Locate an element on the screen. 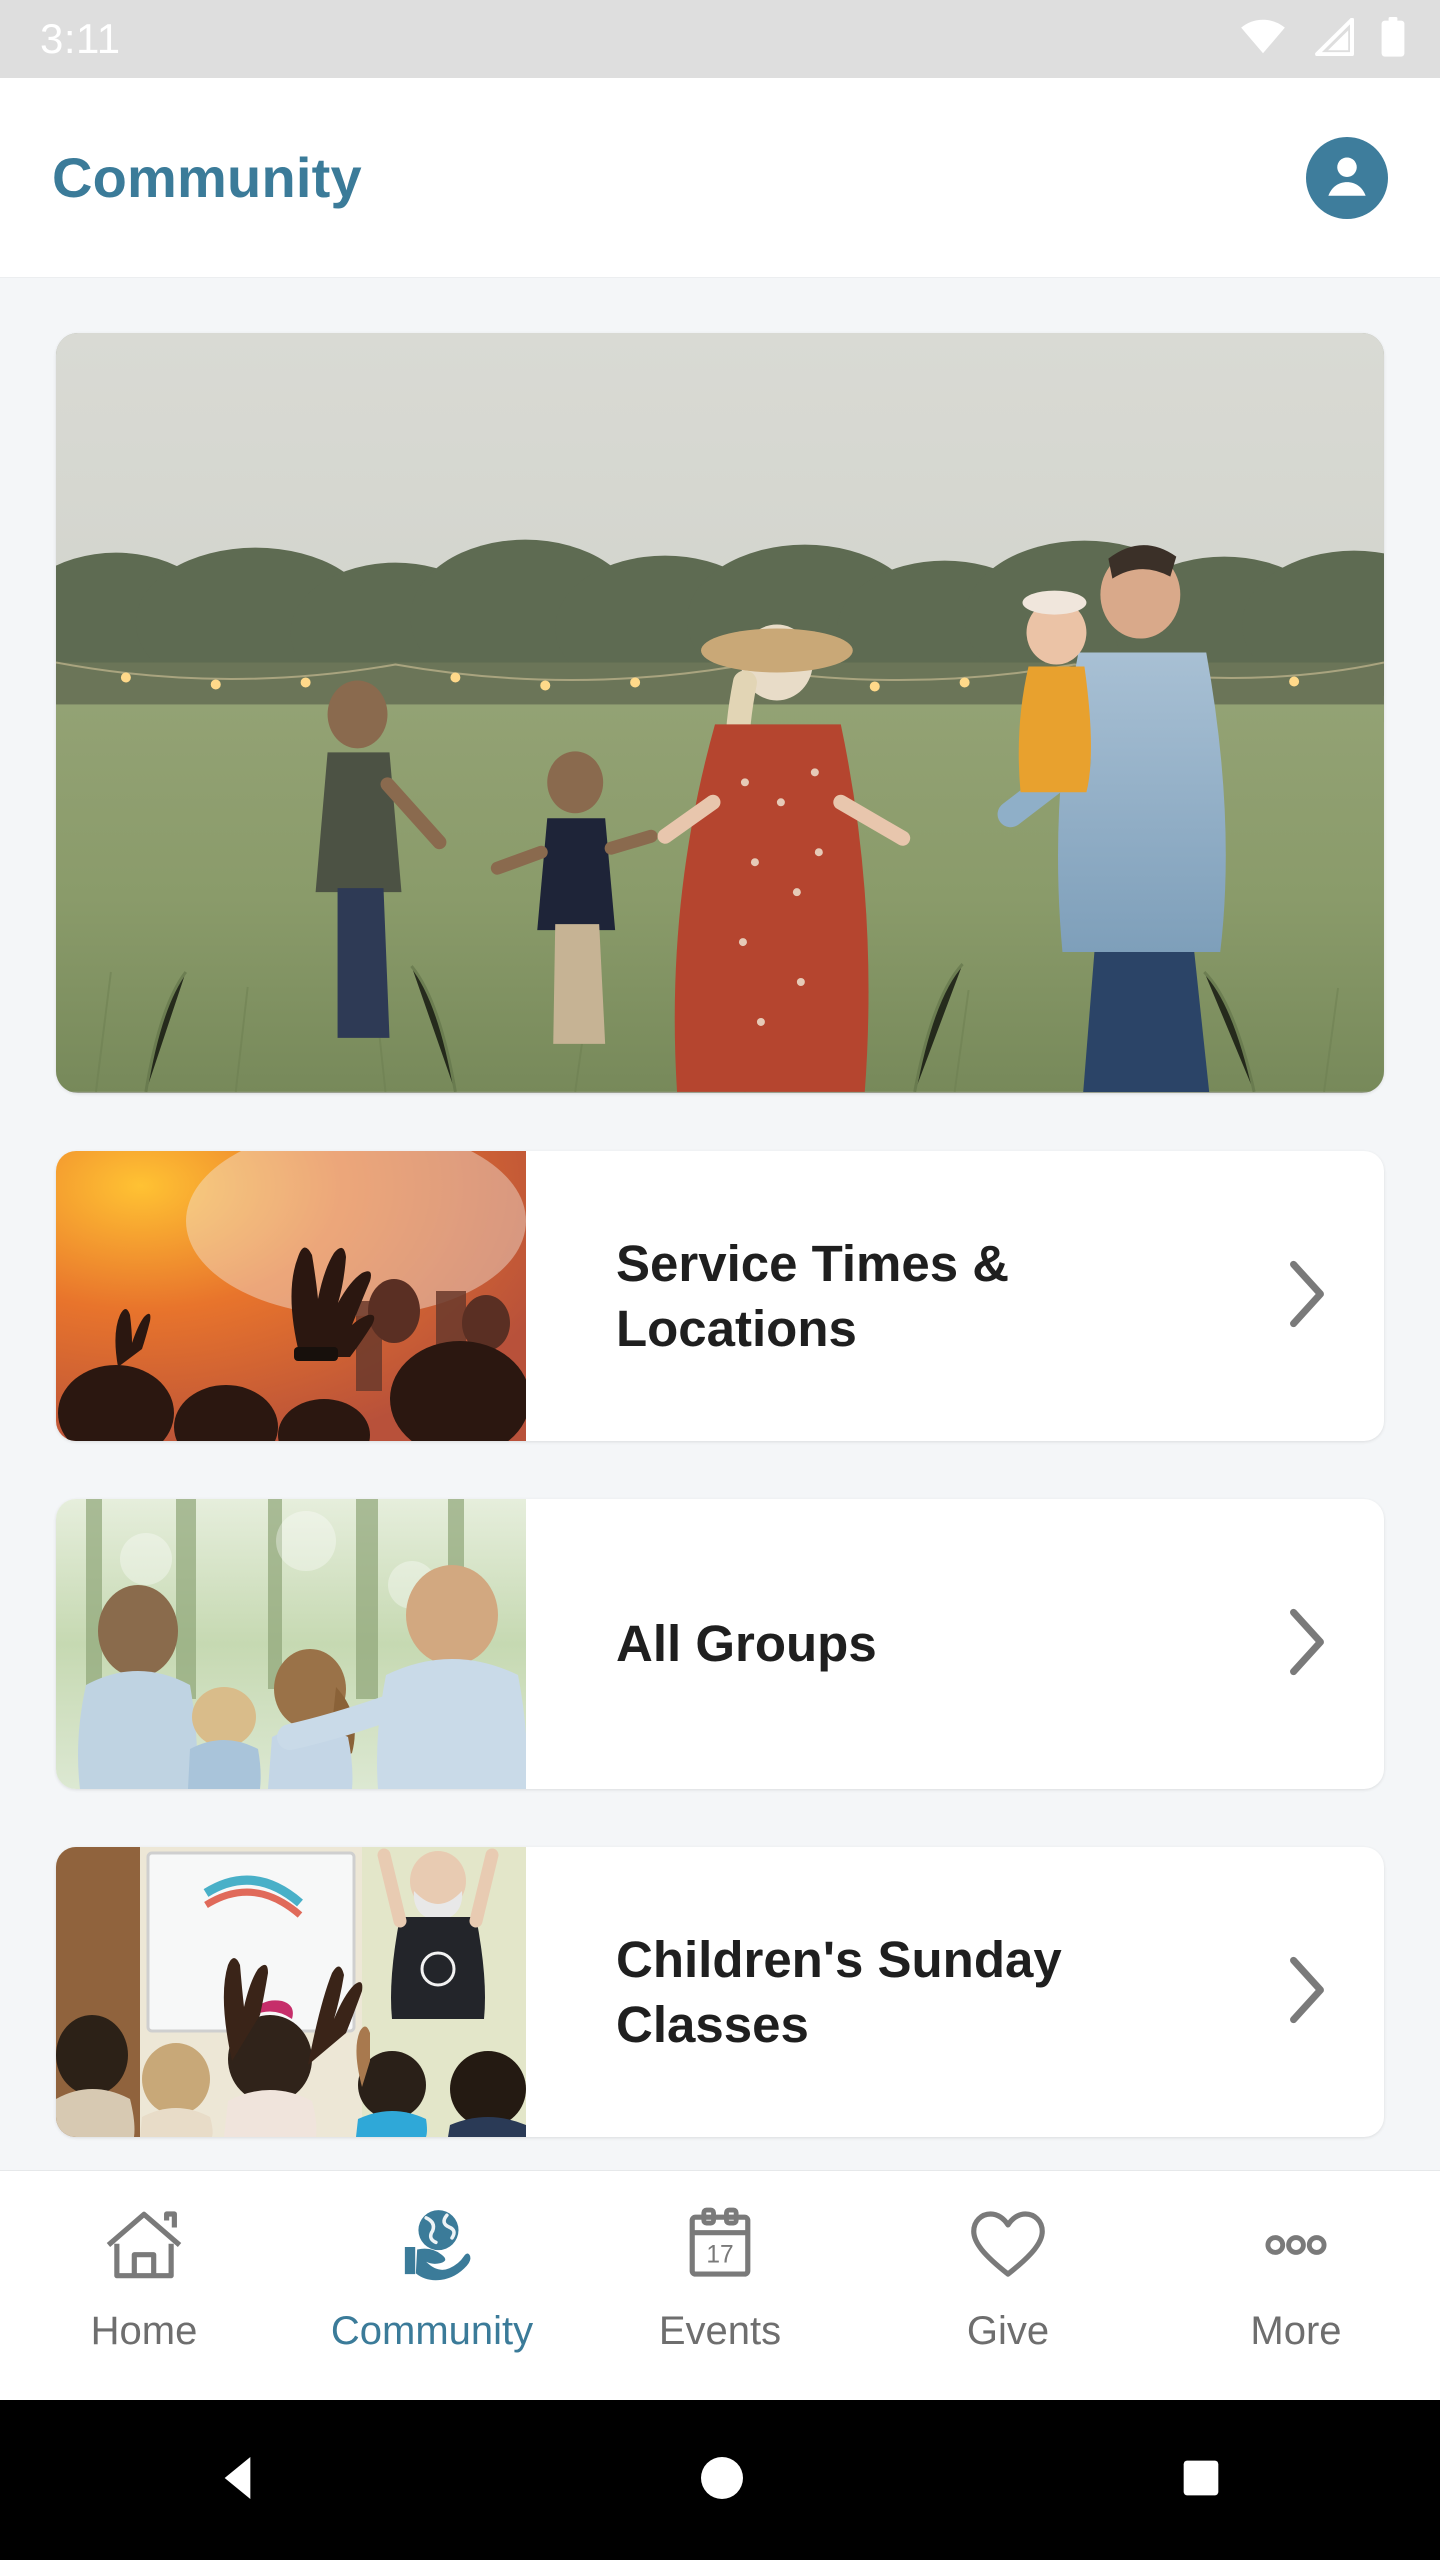  account-avatar-icon is located at coordinates (1347, 177).